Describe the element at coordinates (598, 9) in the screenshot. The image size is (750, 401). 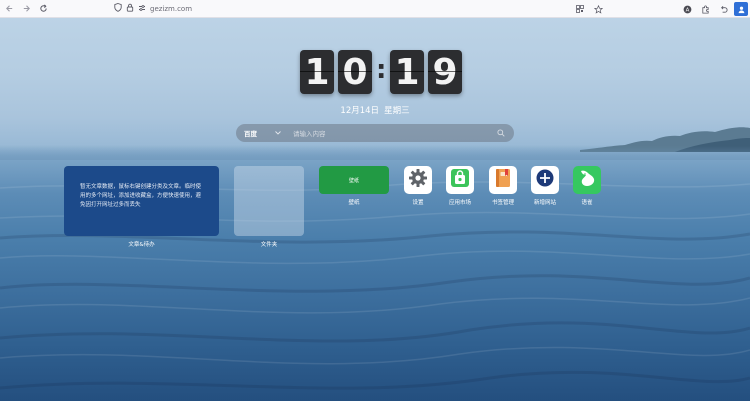
I see `star-icon` at that location.